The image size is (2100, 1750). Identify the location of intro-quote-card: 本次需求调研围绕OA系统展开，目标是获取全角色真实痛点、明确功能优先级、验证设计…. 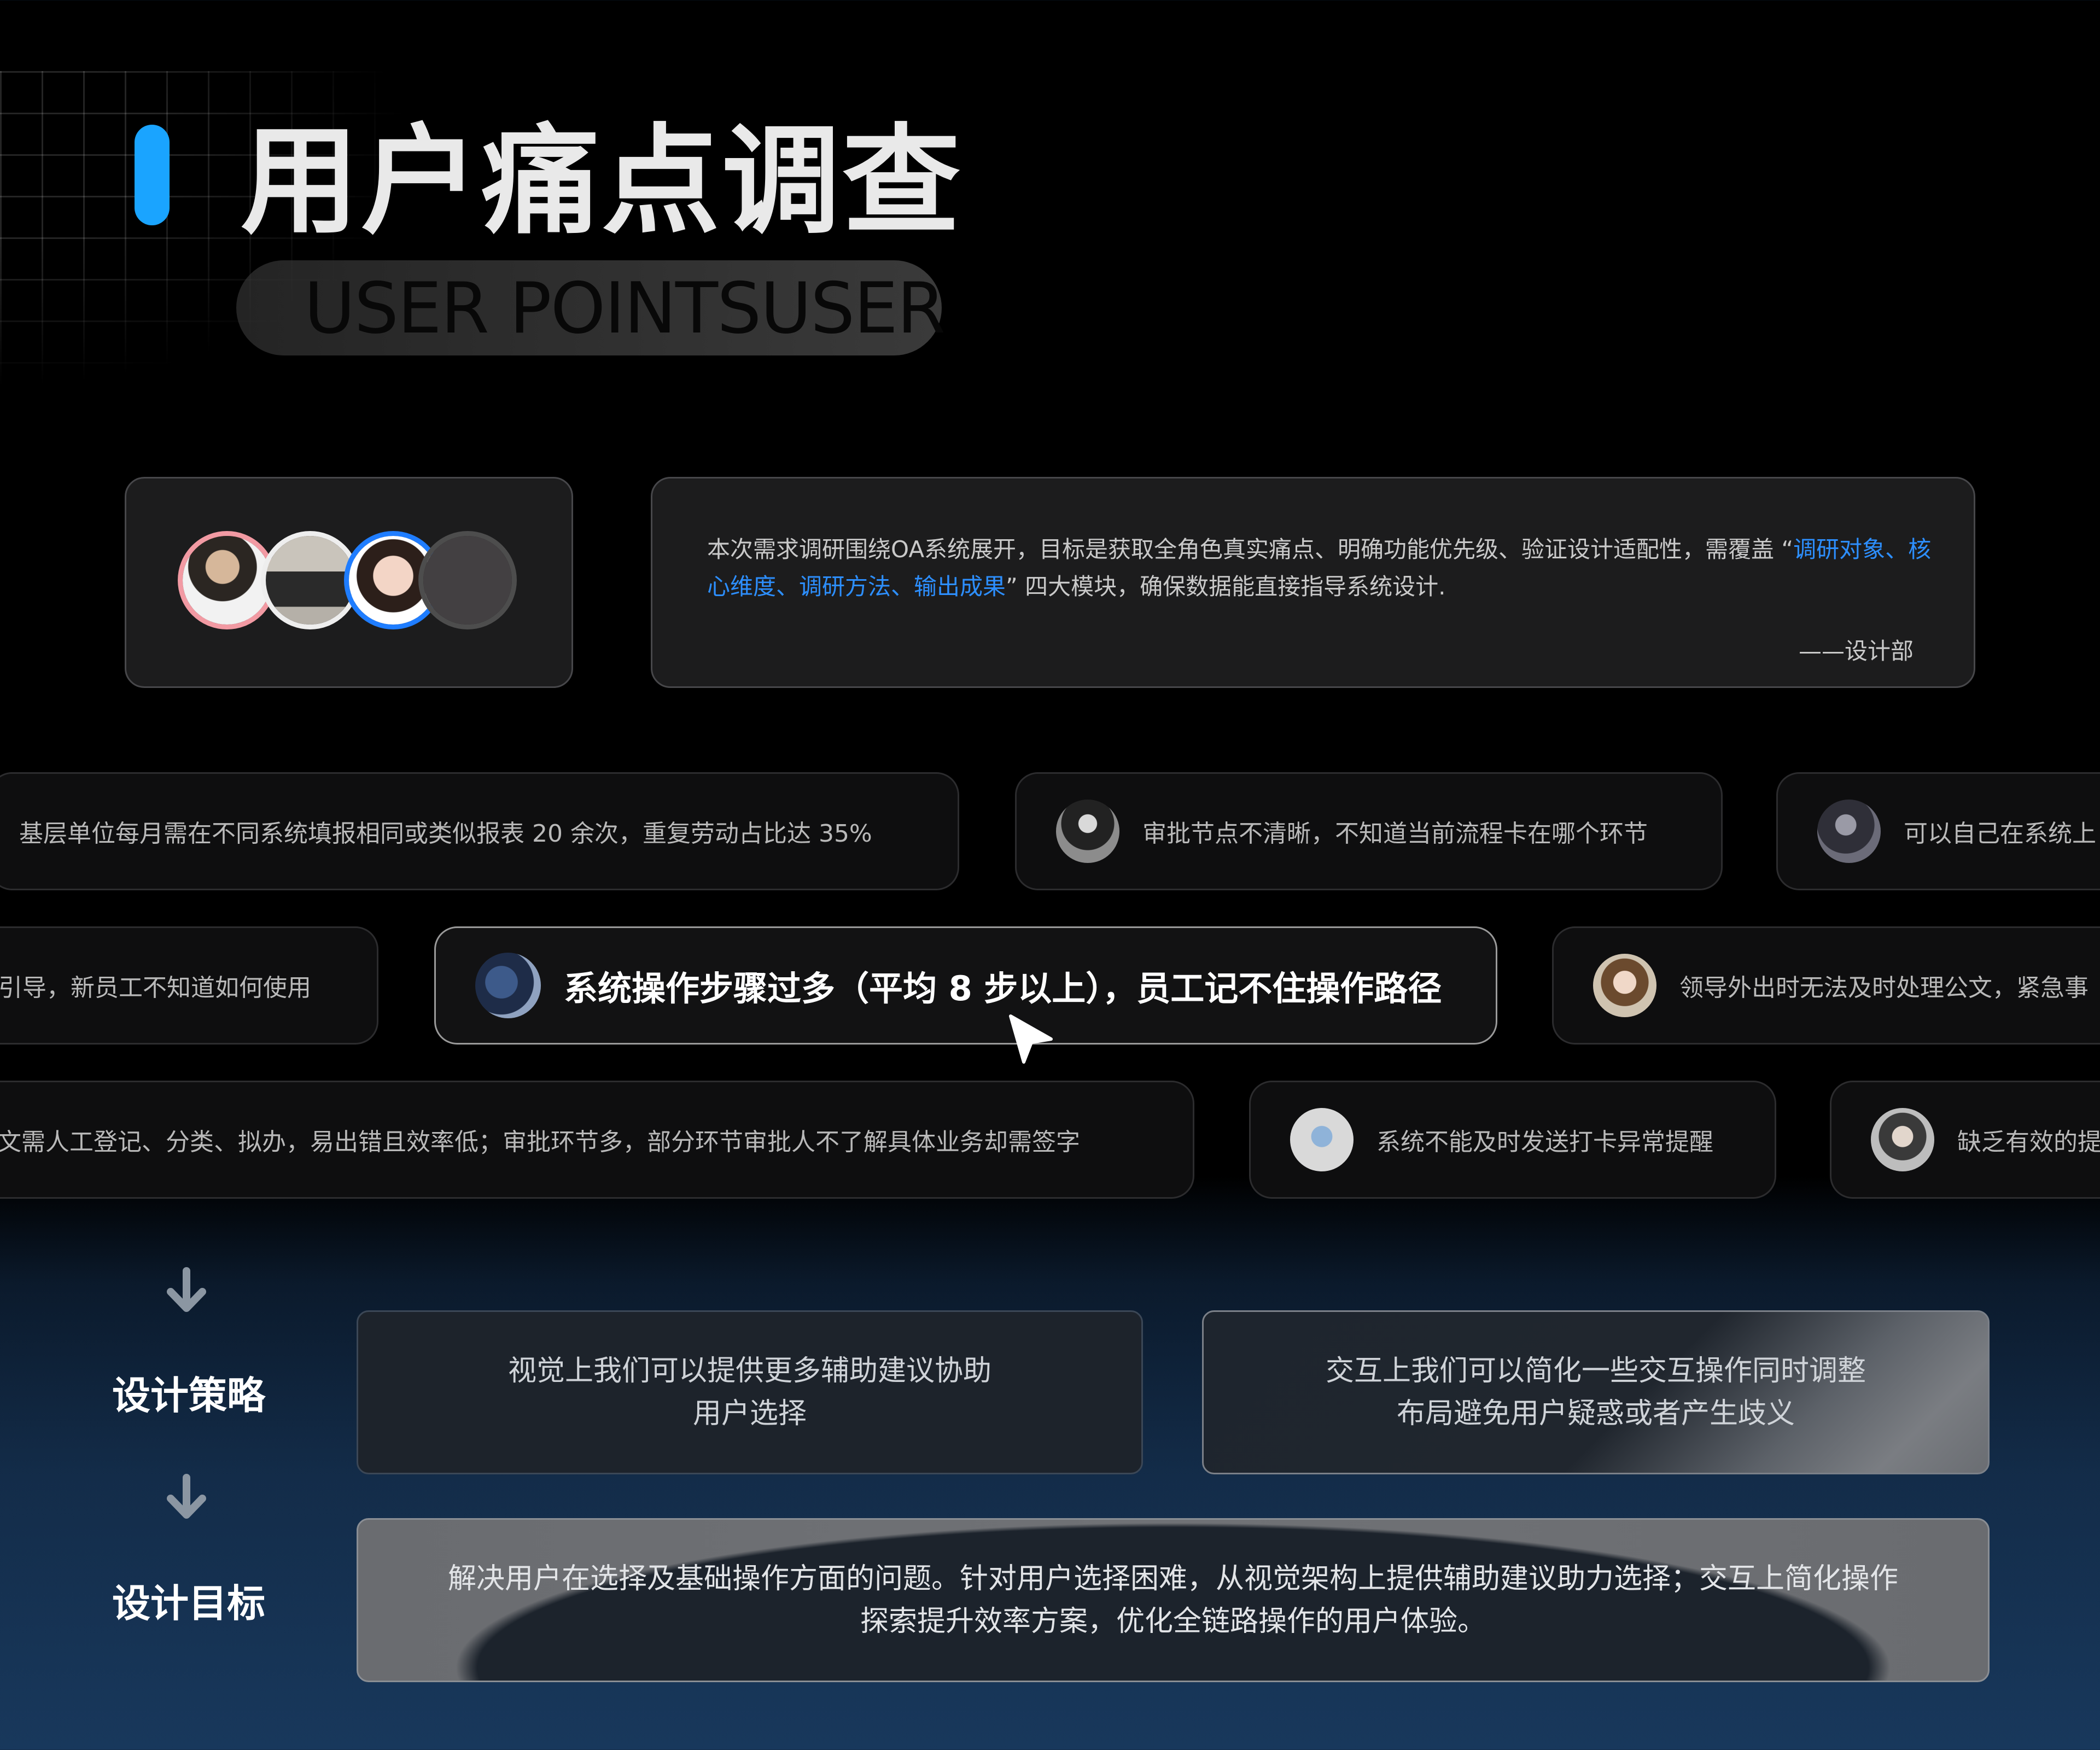
(1313, 582).